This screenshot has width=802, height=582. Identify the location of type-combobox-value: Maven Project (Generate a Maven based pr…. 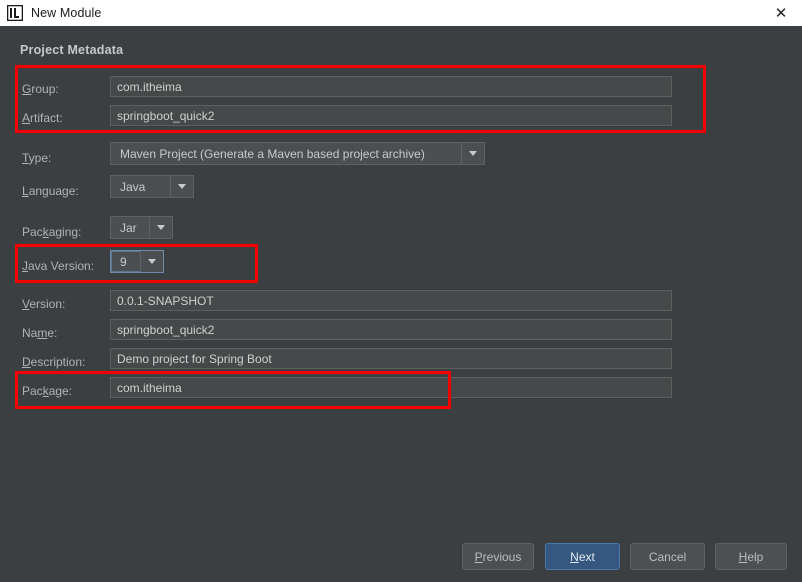
(272, 153).